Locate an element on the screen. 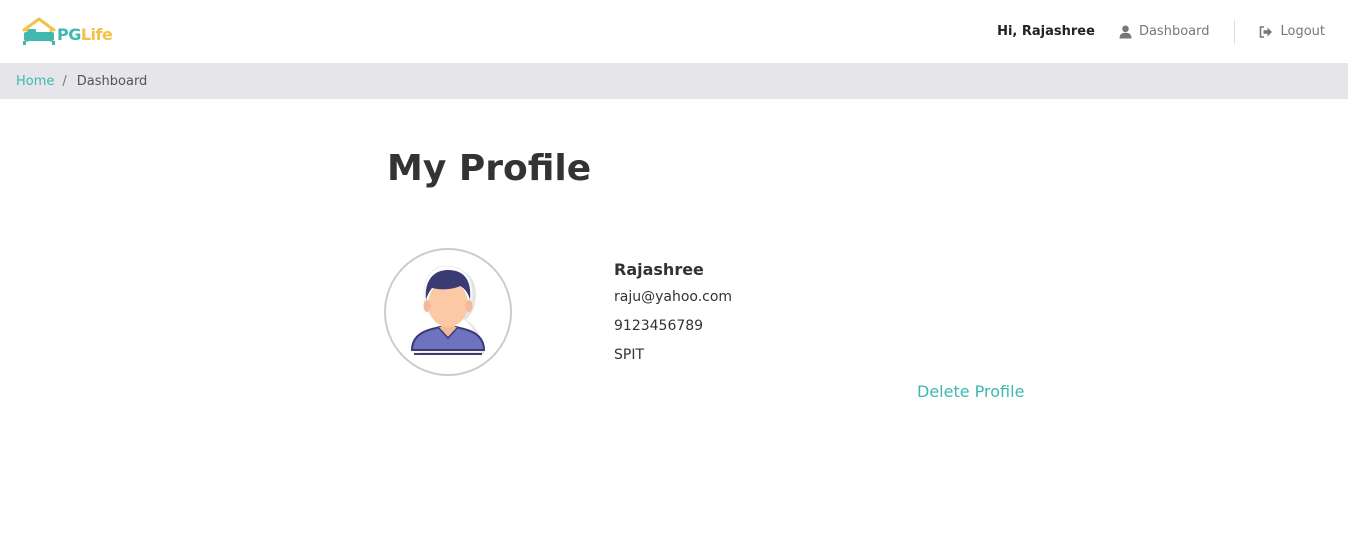 This screenshot has width=1348, height=534. delete-profile-link: Delete Profile is located at coordinates (970, 392).